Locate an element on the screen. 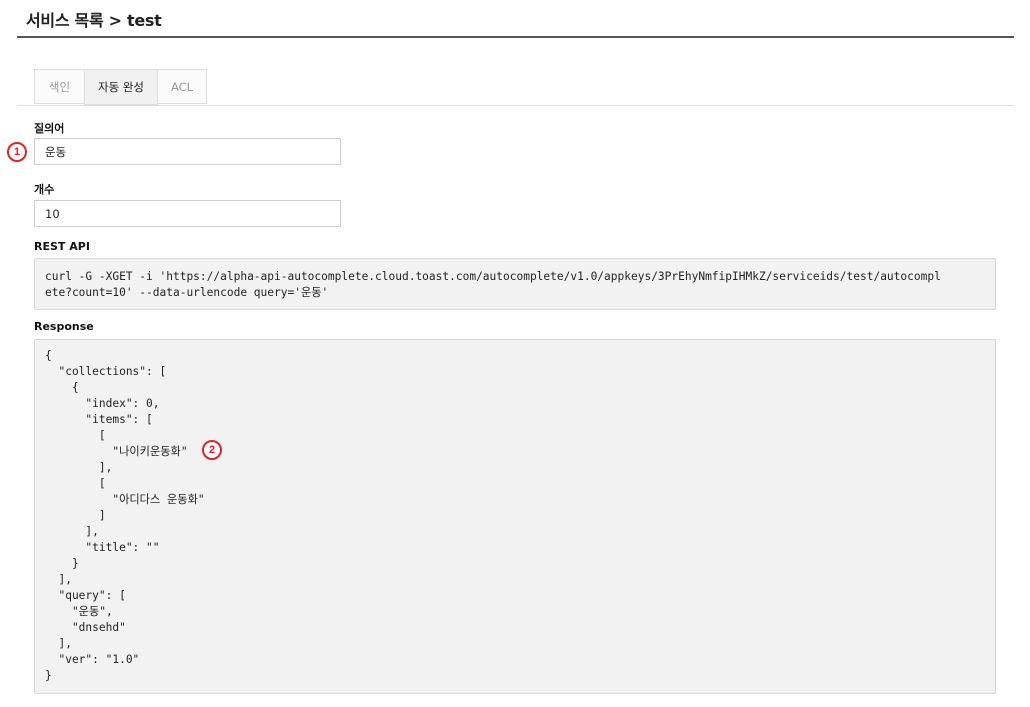  response-line: "query": [ is located at coordinates (85, 595).